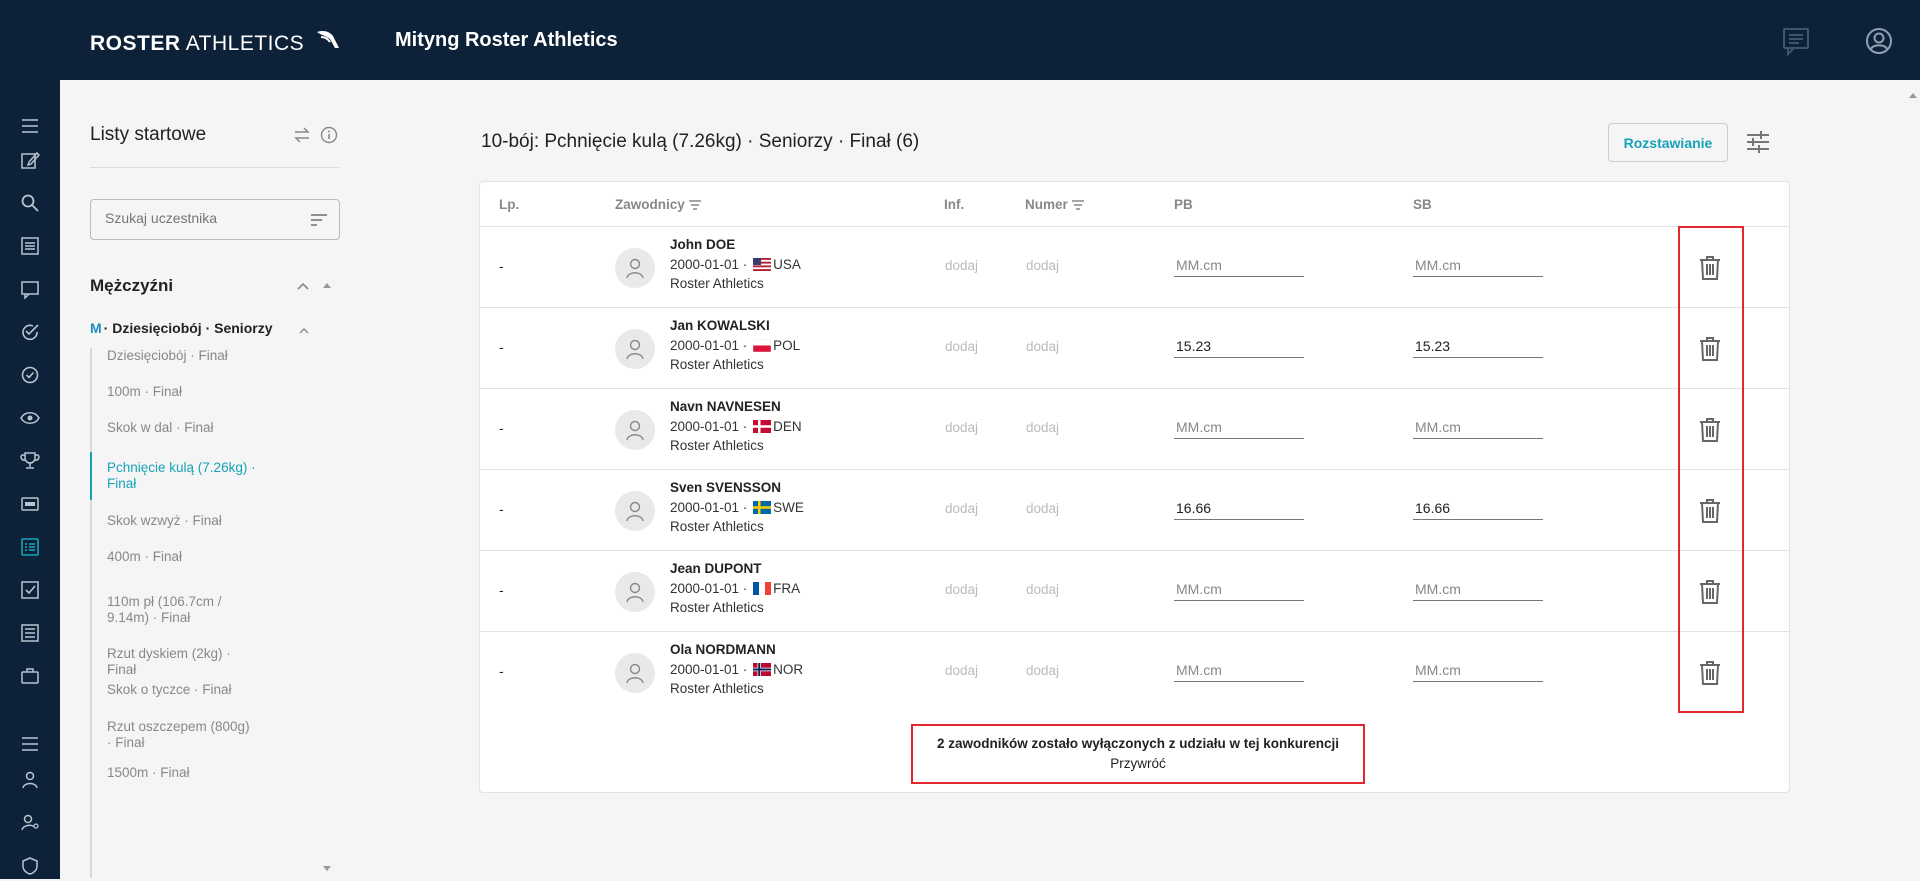 This screenshot has height=881, width=1920. I want to click on athlete-country: DEN, so click(787, 426).